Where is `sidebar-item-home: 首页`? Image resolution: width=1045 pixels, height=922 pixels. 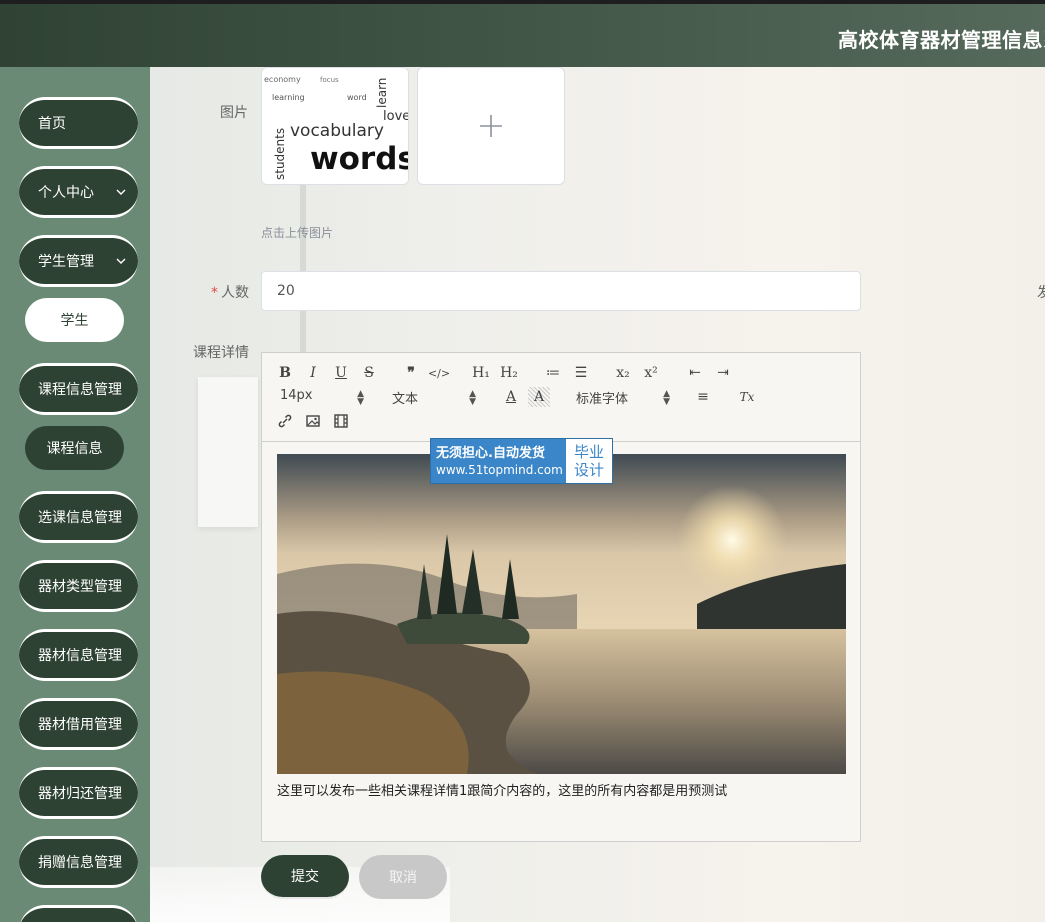
sidebar-item-home: 首页 is located at coordinates (78, 123).